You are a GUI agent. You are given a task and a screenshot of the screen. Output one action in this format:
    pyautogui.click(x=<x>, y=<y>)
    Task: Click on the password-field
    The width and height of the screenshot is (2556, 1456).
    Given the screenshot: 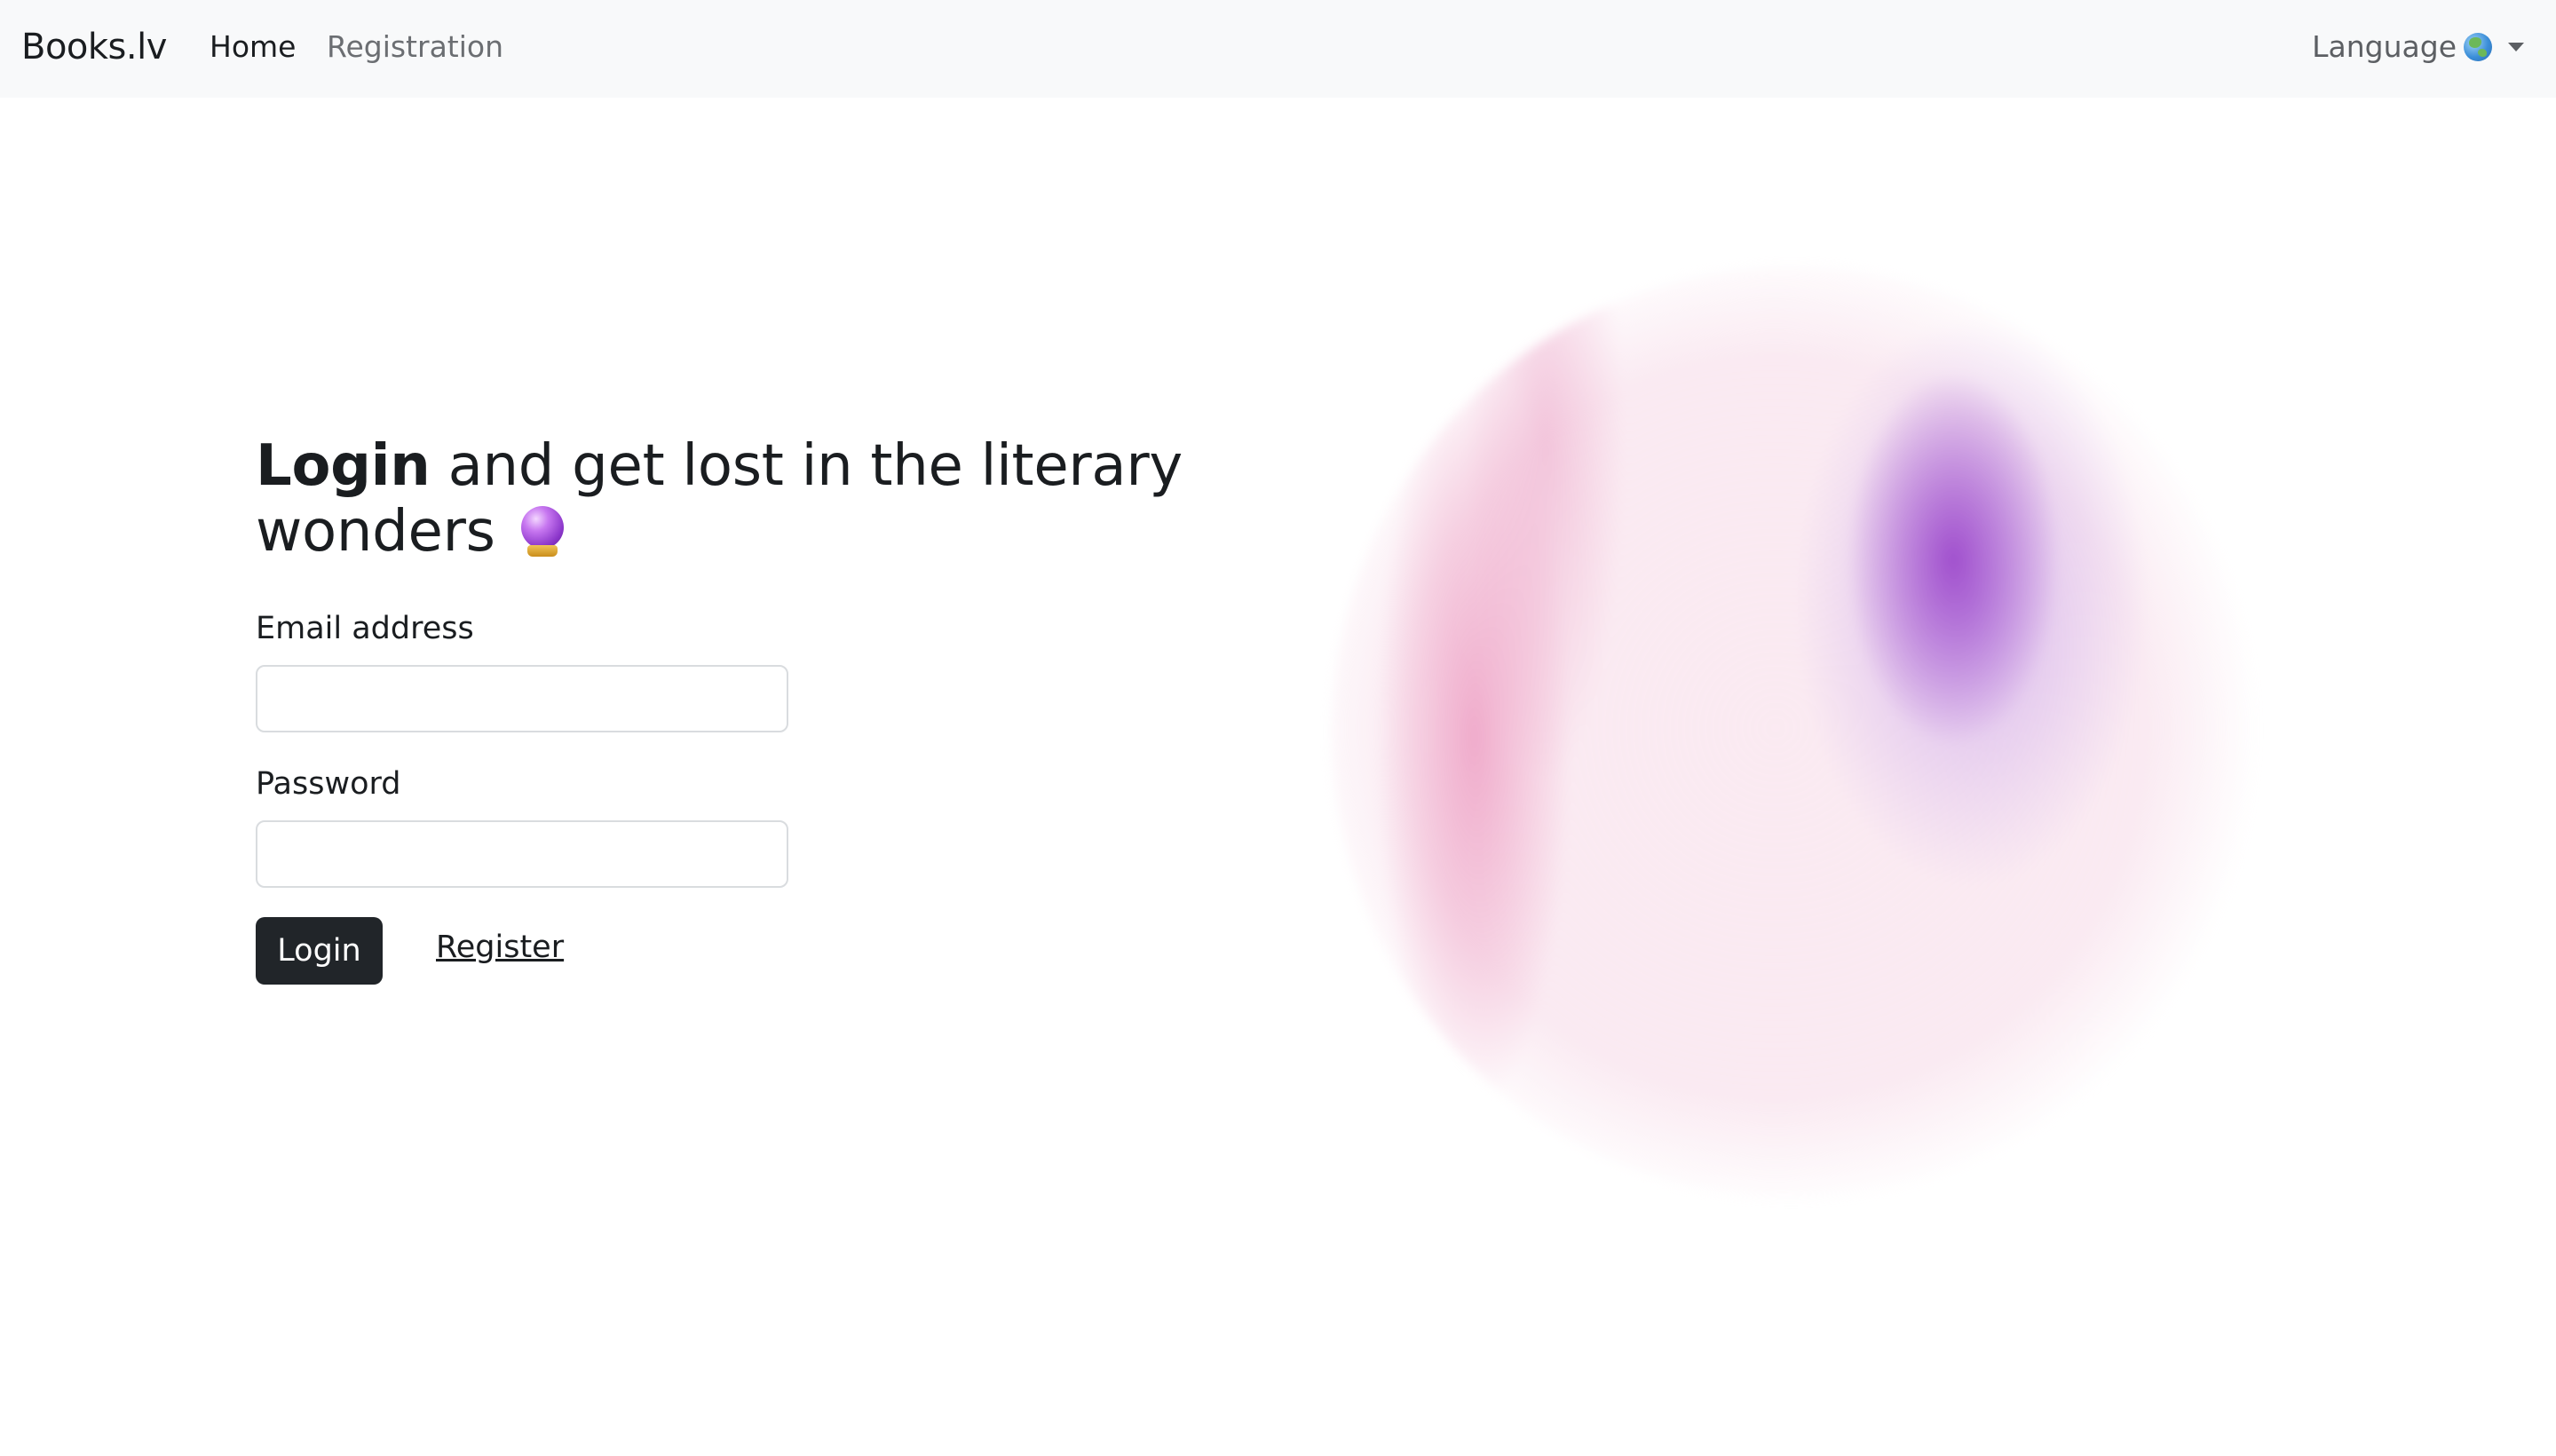 What is the action you would take?
    pyautogui.click(x=522, y=854)
    